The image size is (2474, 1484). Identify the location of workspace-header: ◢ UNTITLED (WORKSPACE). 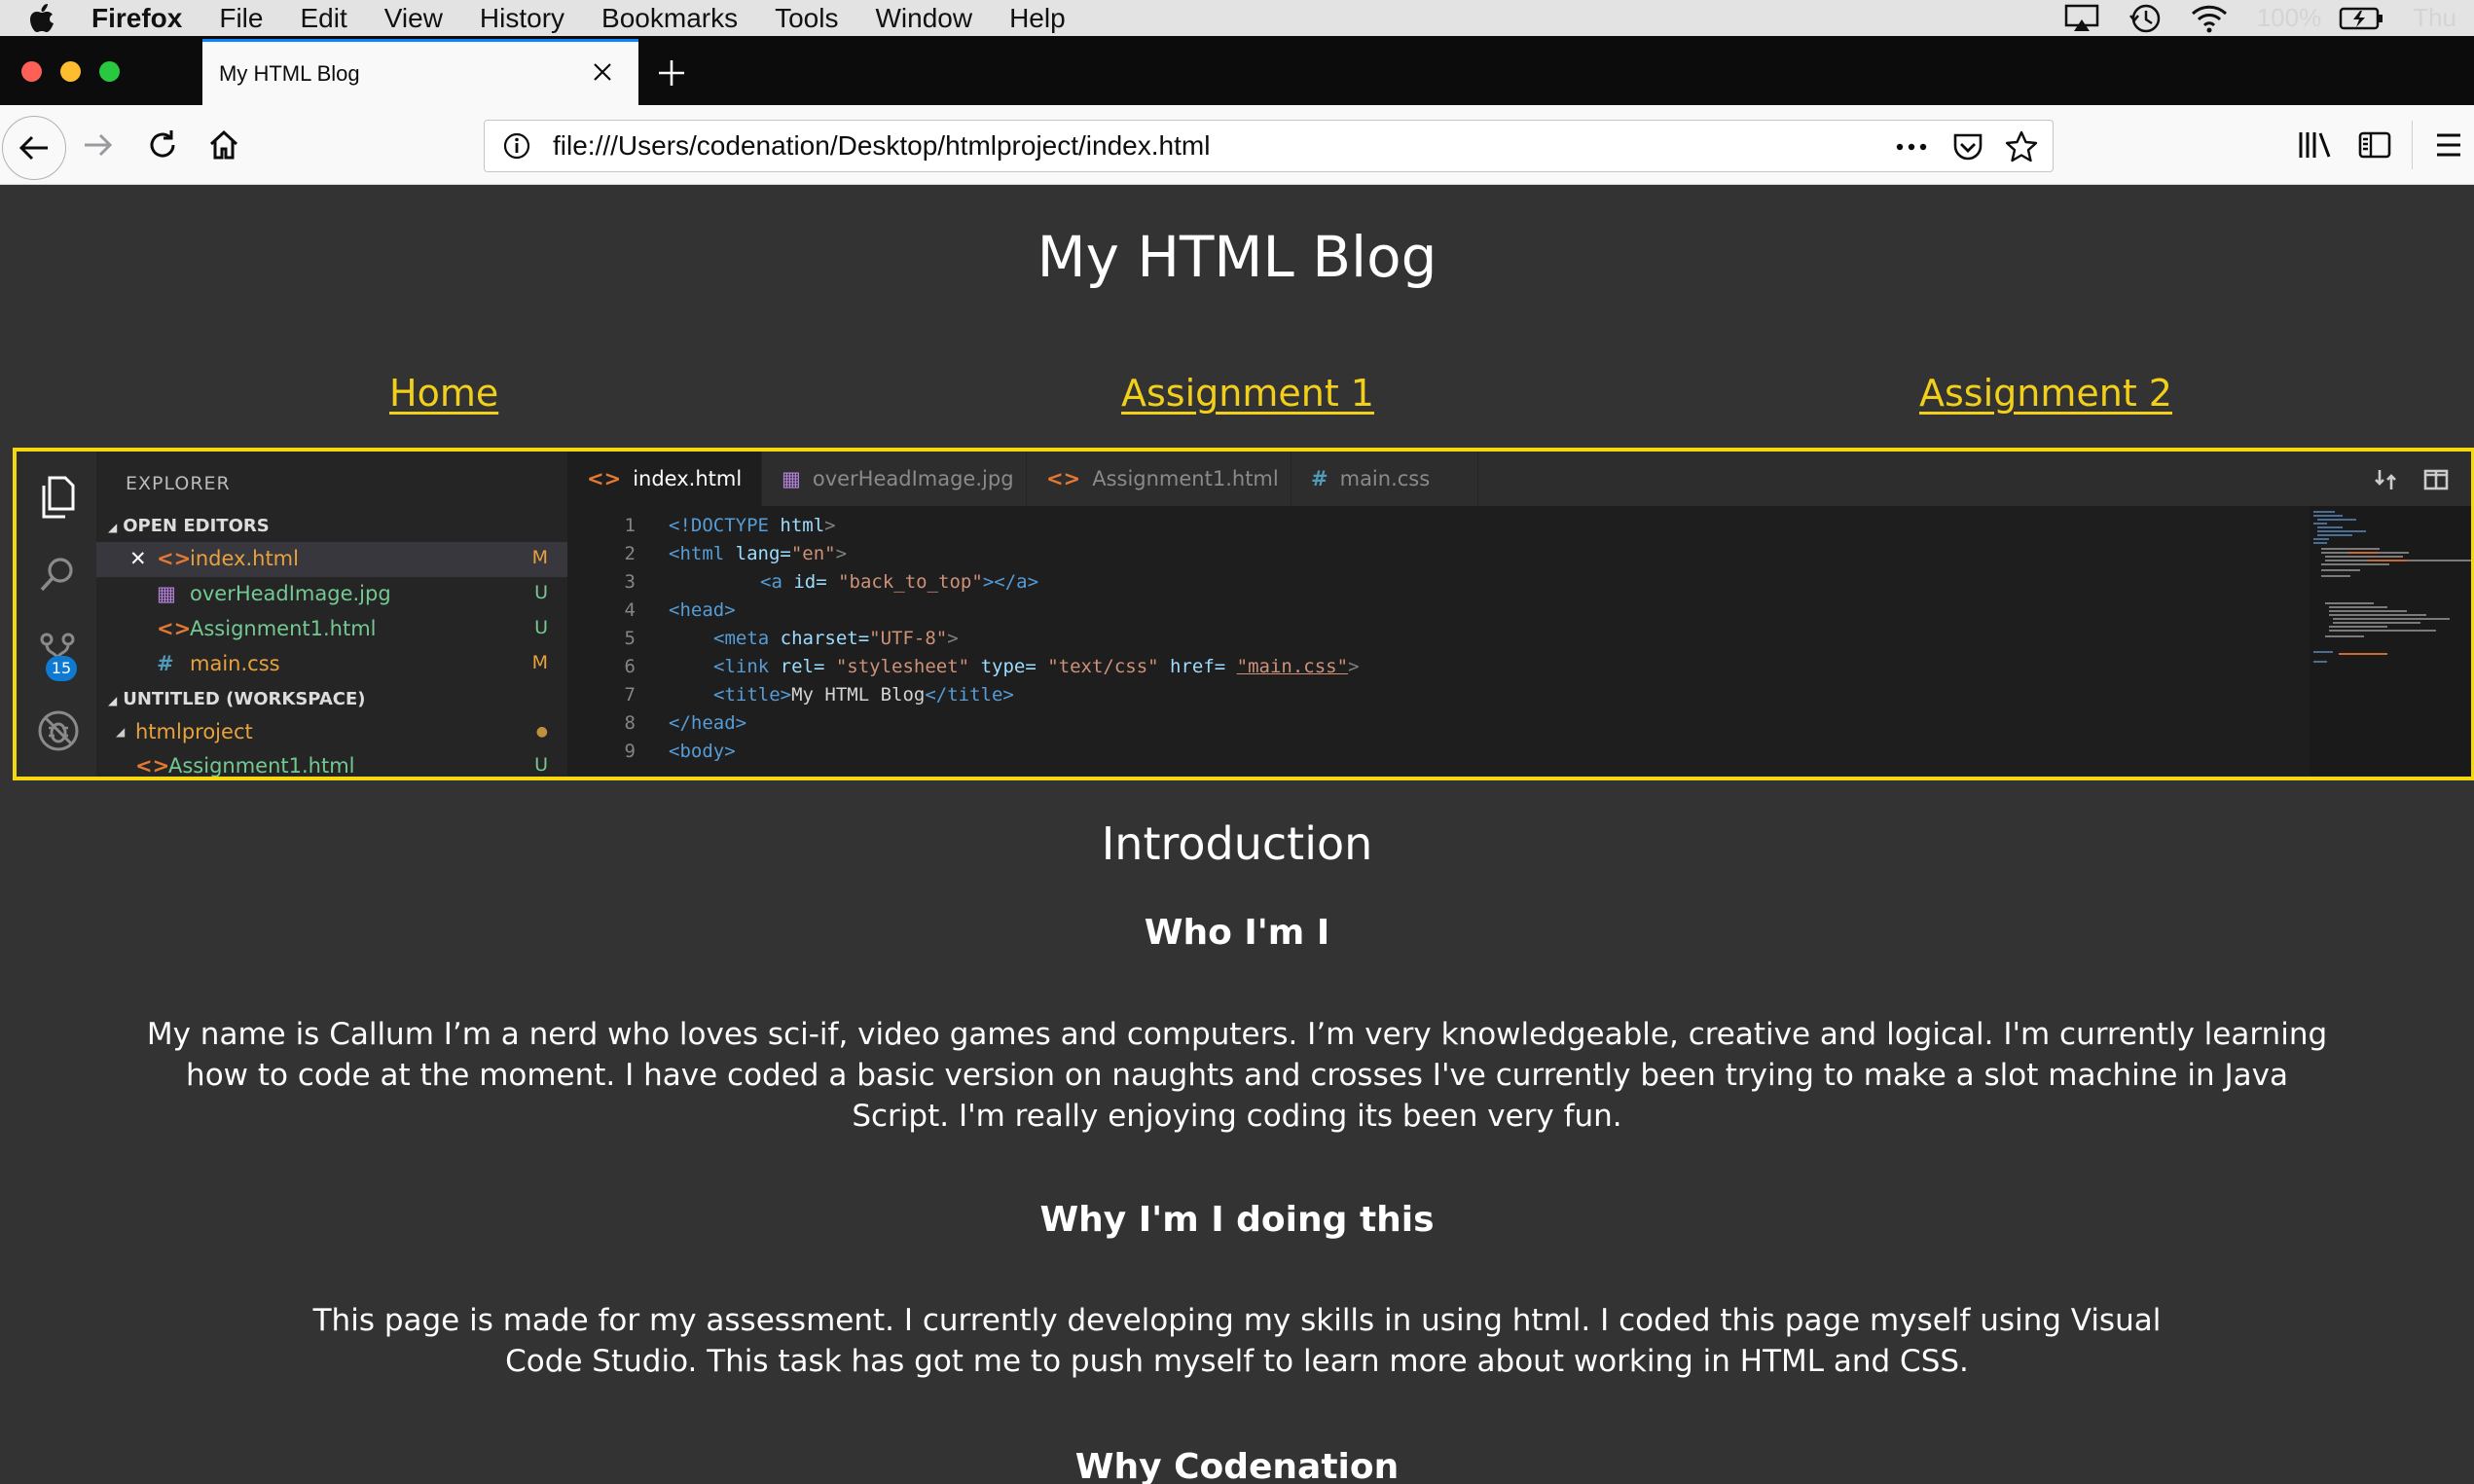
(237, 699).